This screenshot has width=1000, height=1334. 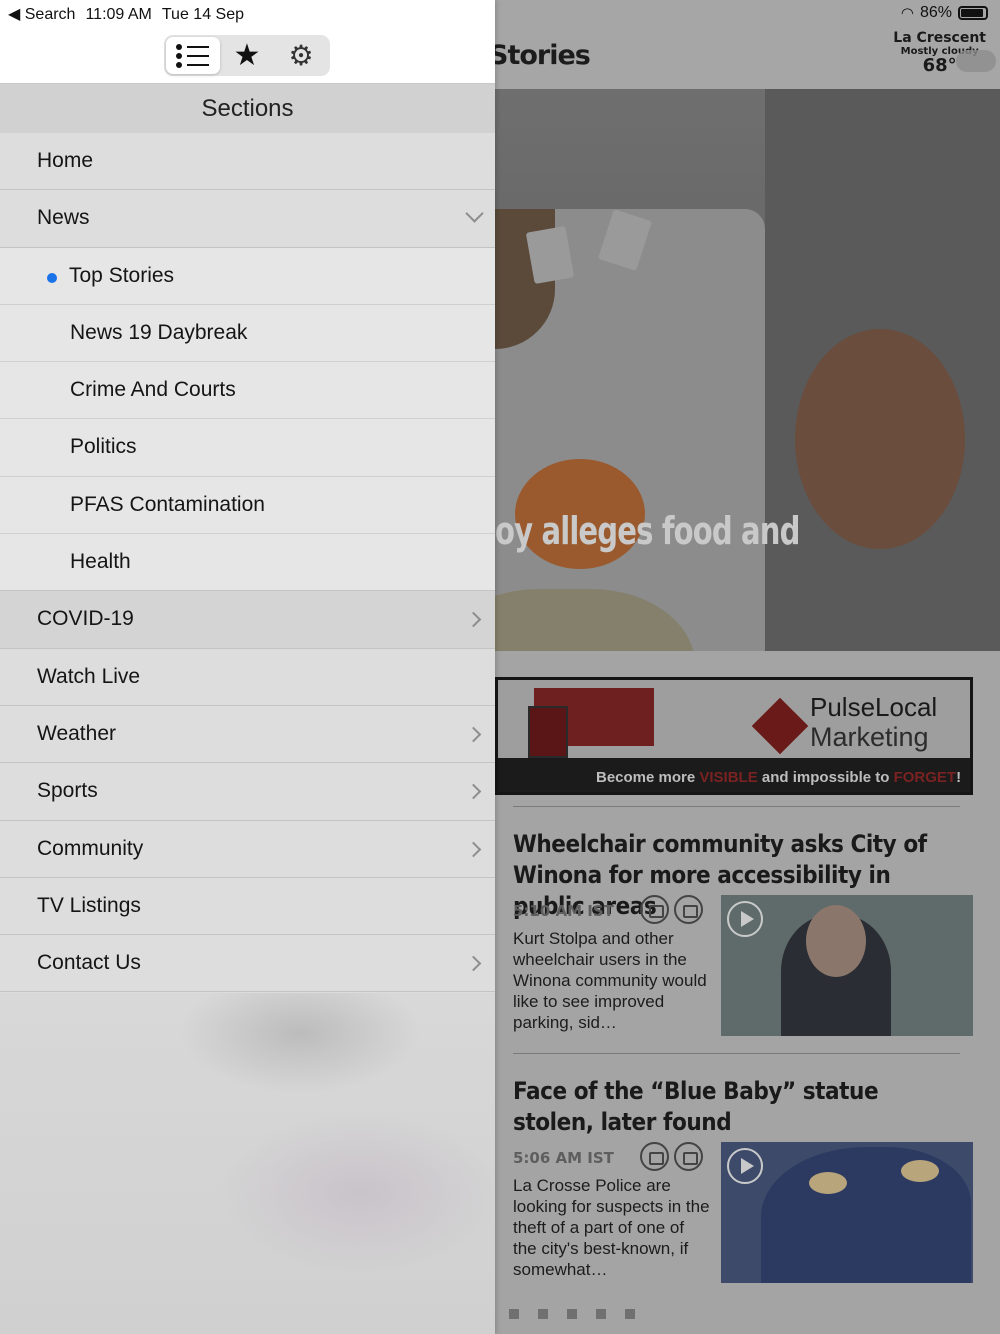 I want to click on ad-brand-line2: Marketing, so click(x=869, y=737).